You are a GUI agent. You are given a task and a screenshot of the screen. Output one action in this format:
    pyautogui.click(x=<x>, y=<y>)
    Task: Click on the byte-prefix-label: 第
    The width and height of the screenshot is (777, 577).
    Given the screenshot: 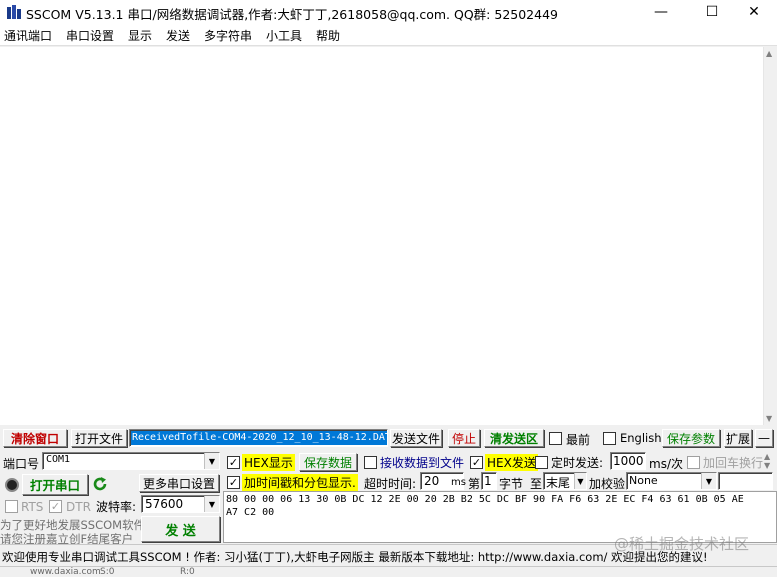 What is the action you would take?
    pyautogui.click(x=474, y=484)
    